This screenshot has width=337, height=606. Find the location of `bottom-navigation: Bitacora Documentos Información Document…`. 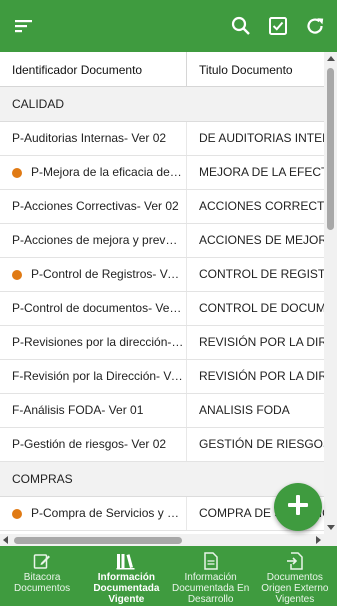

bottom-navigation: Bitacora Documentos Información Document… is located at coordinates (168, 576).